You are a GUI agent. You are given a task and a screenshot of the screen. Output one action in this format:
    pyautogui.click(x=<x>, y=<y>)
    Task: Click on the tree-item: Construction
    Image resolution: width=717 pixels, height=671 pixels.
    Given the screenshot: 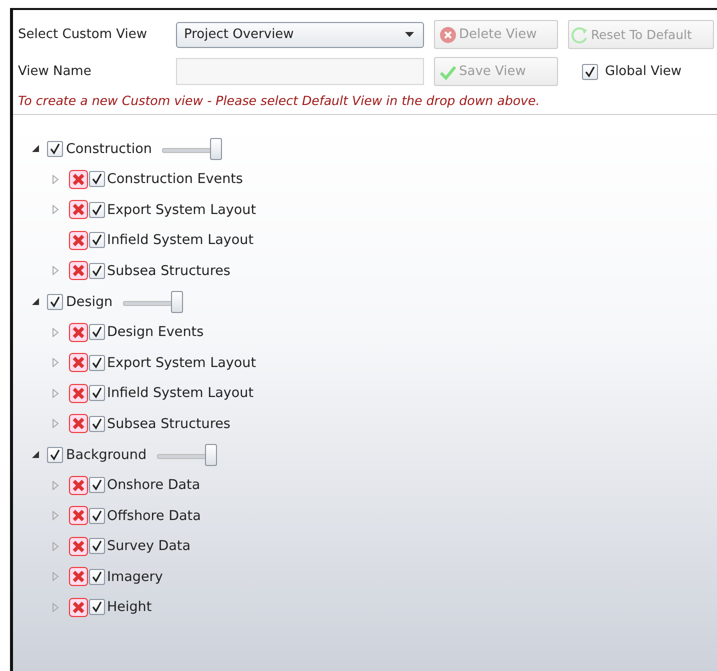 What is the action you would take?
    pyautogui.click(x=109, y=148)
    